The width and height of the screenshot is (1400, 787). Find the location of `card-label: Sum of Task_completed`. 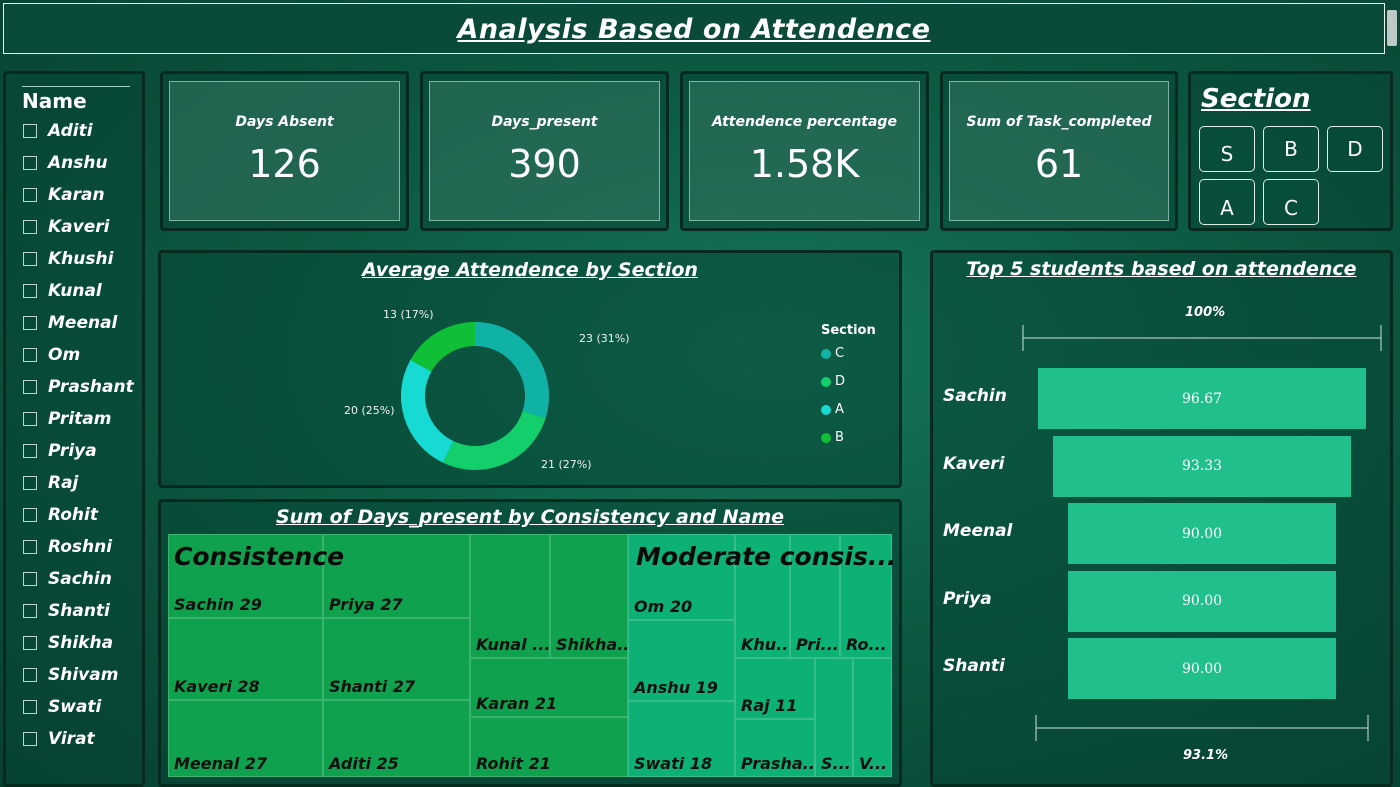

card-label: Sum of Task_completed is located at coordinates (1059, 122).